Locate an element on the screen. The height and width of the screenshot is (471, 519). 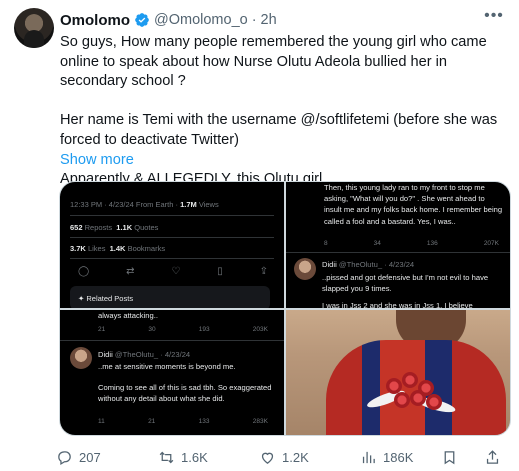
action-bar: 207 1.6K 1.2K 186K is located at coordinates (286, 457).